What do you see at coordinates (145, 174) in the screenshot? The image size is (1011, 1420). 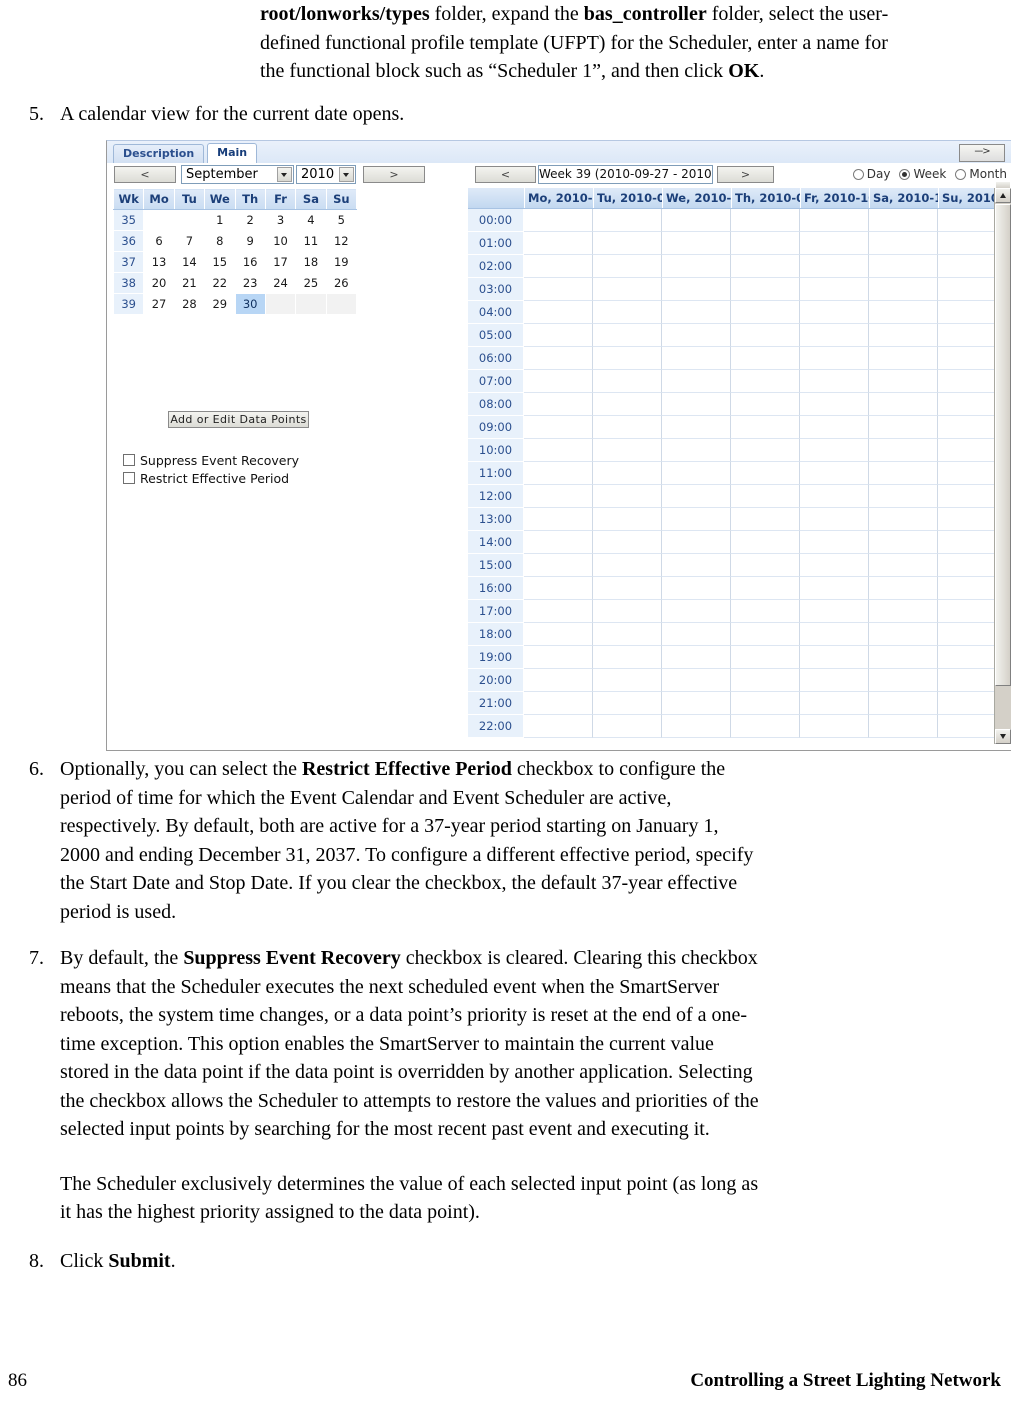 I see `prev-month-button: <` at bounding box center [145, 174].